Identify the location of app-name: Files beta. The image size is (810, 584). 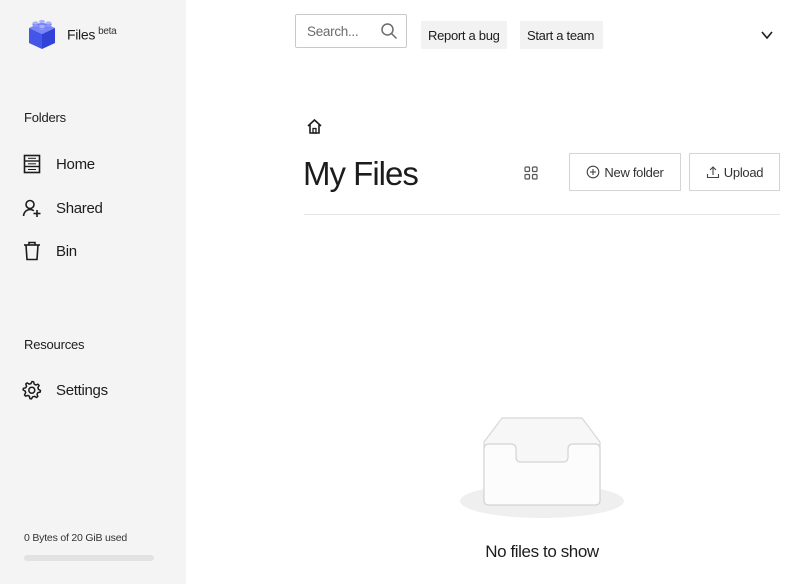
(92, 34).